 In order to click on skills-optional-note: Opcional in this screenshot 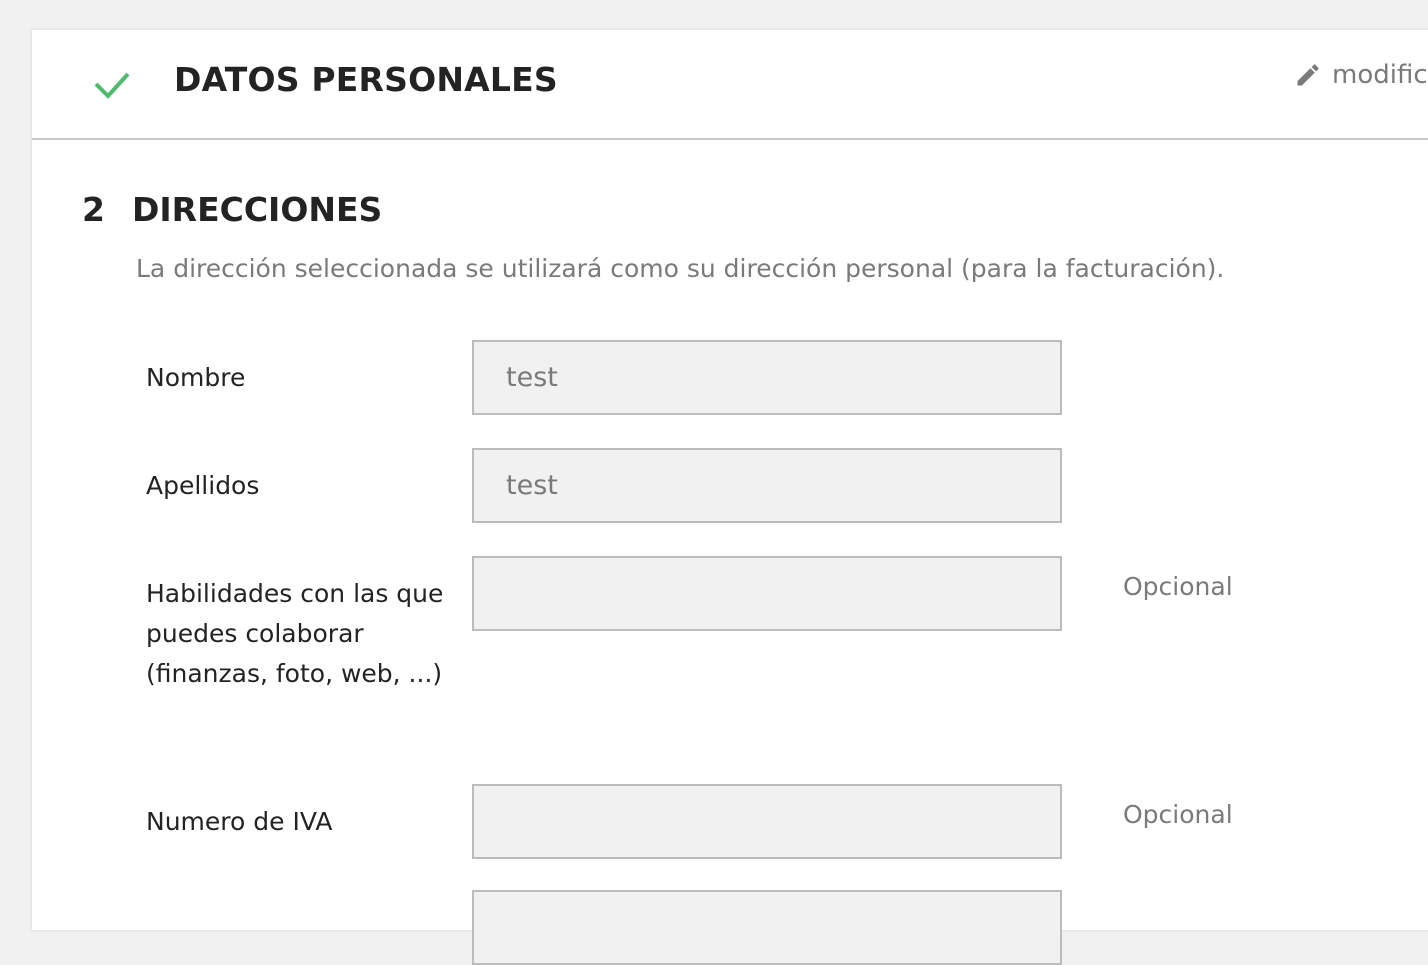, I will do `click(1178, 586)`.